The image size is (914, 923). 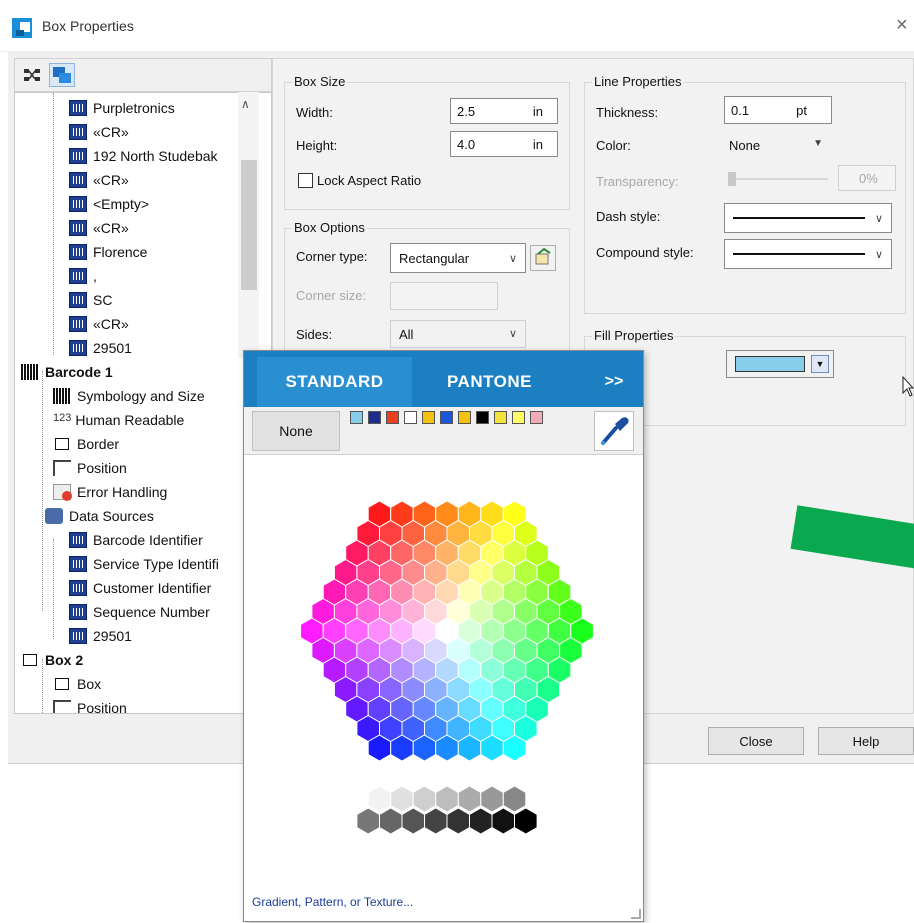 I want to click on box-size-title: Box Size, so click(x=320, y=81).